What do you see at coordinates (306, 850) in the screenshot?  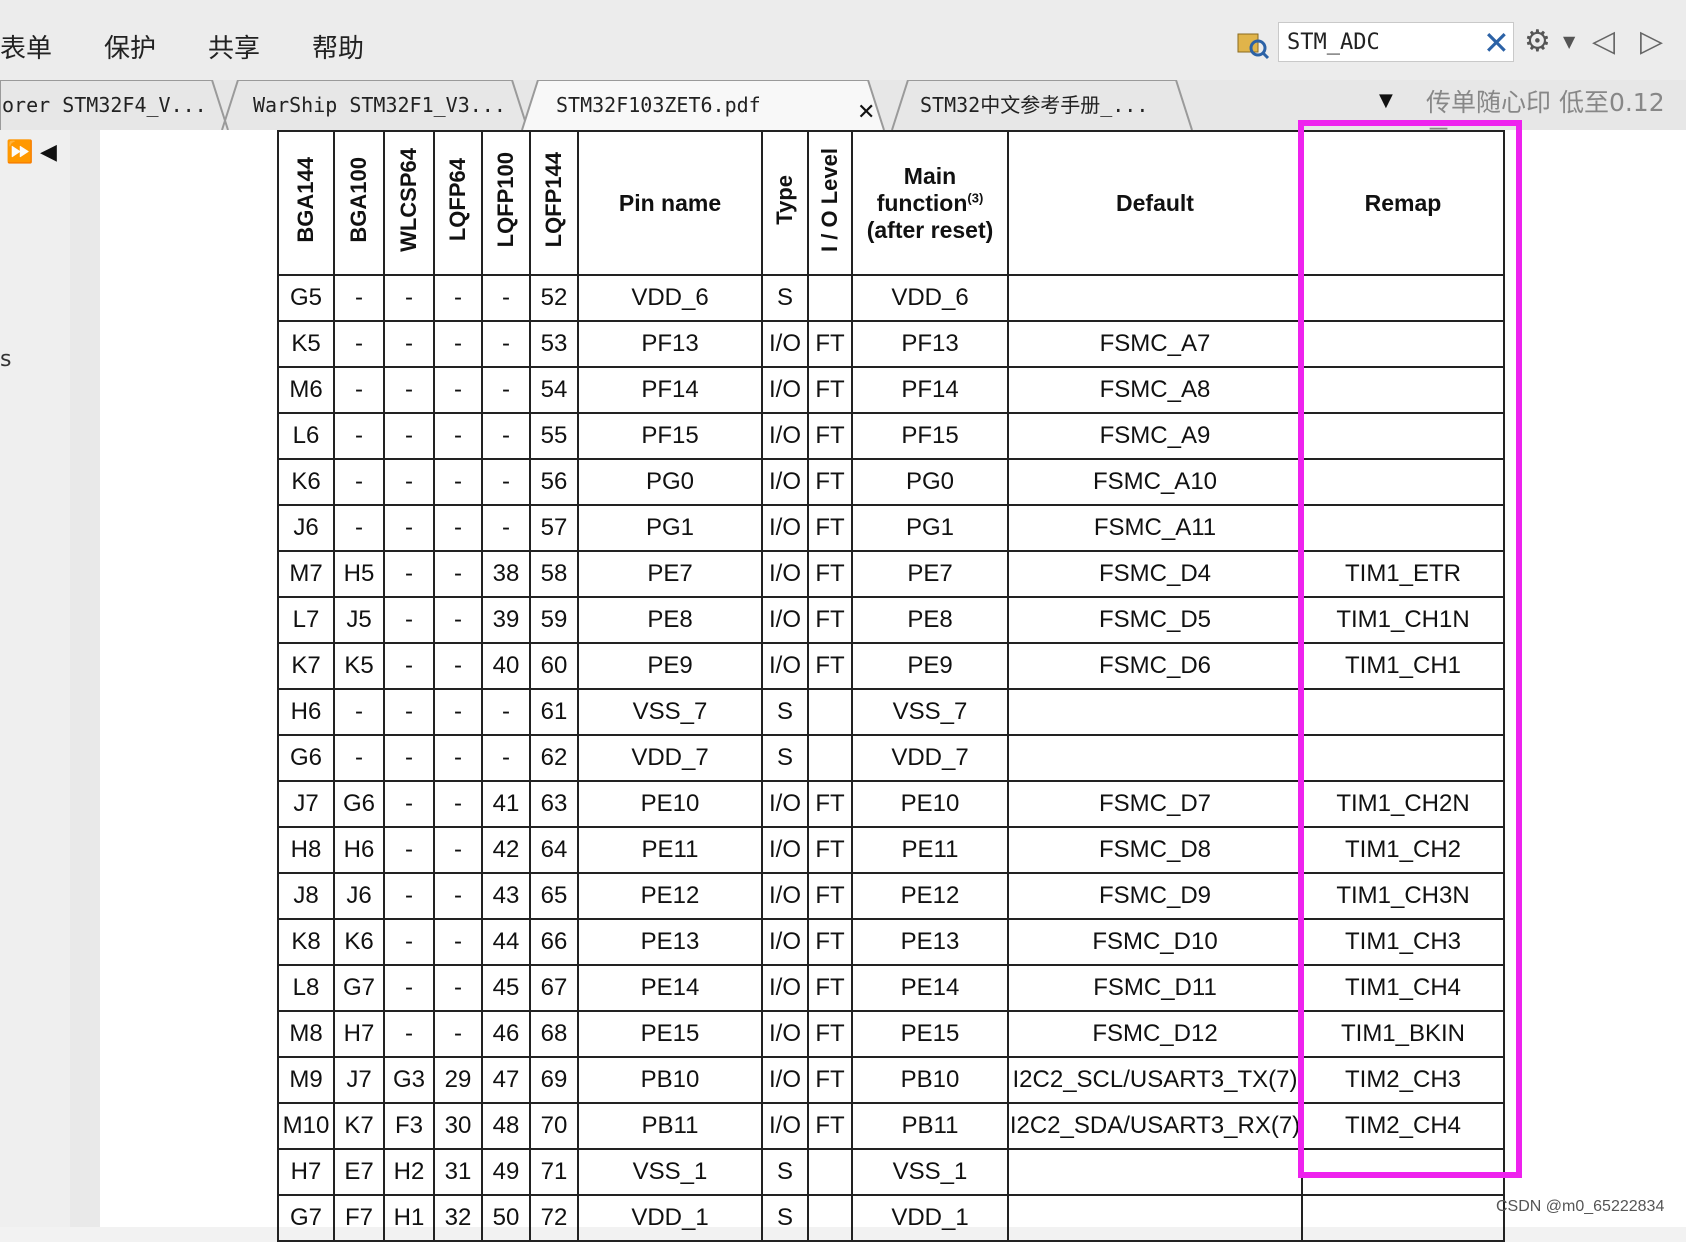 I see `table-cell: H8` at bounding box center [306, 850].